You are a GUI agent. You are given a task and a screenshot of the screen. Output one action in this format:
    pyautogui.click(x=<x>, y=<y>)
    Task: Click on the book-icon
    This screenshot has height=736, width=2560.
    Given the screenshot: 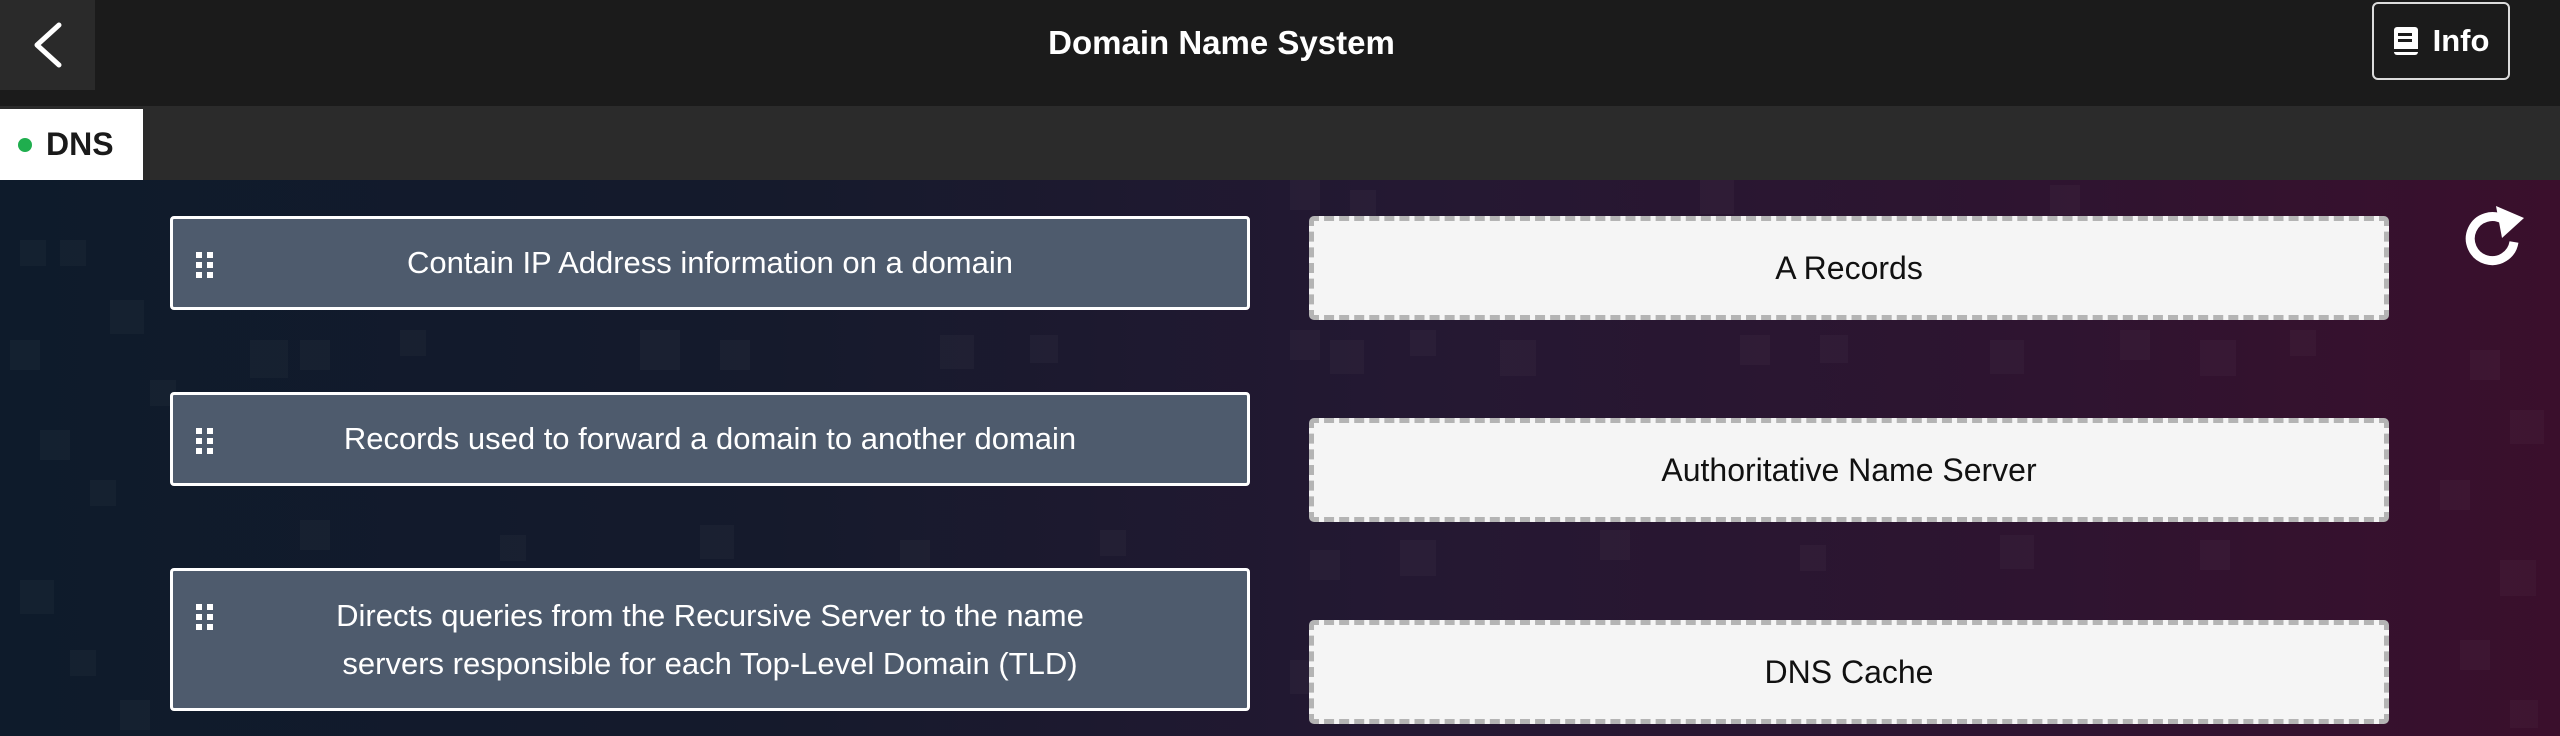 What is the action you would take?
    pyautogui.click(x=2405, y=41)
    